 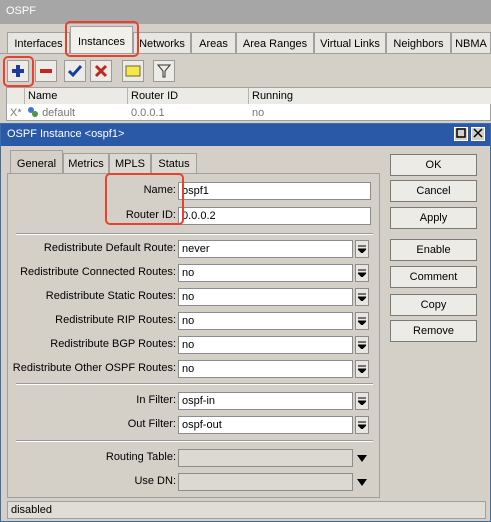 I want to click on filter-button, so click(x=164, y=71).